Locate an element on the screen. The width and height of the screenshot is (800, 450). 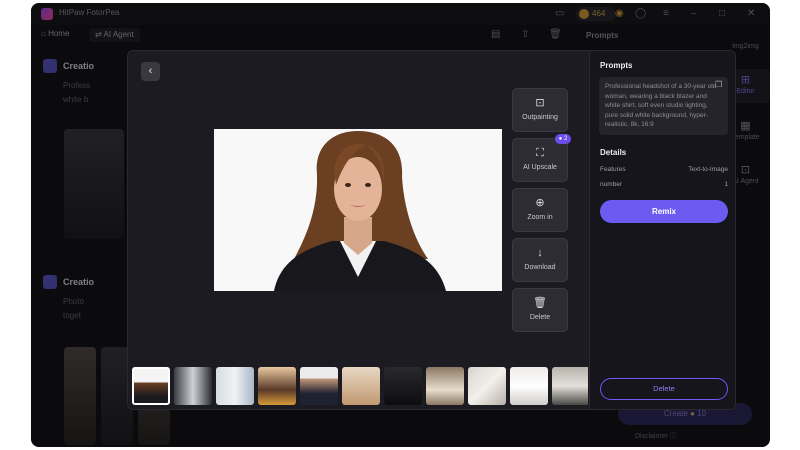
generated-image is located at coordinates (358, 210).